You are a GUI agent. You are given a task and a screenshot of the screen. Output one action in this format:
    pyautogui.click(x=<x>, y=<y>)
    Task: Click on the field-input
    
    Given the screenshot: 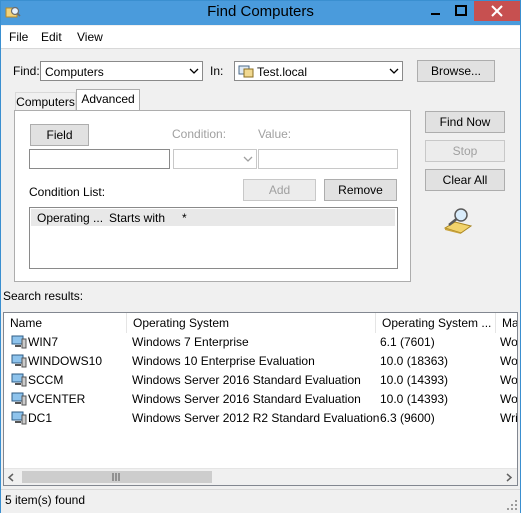 What is the action you would take?
    pyautogui.click(x=99, y=159)
    